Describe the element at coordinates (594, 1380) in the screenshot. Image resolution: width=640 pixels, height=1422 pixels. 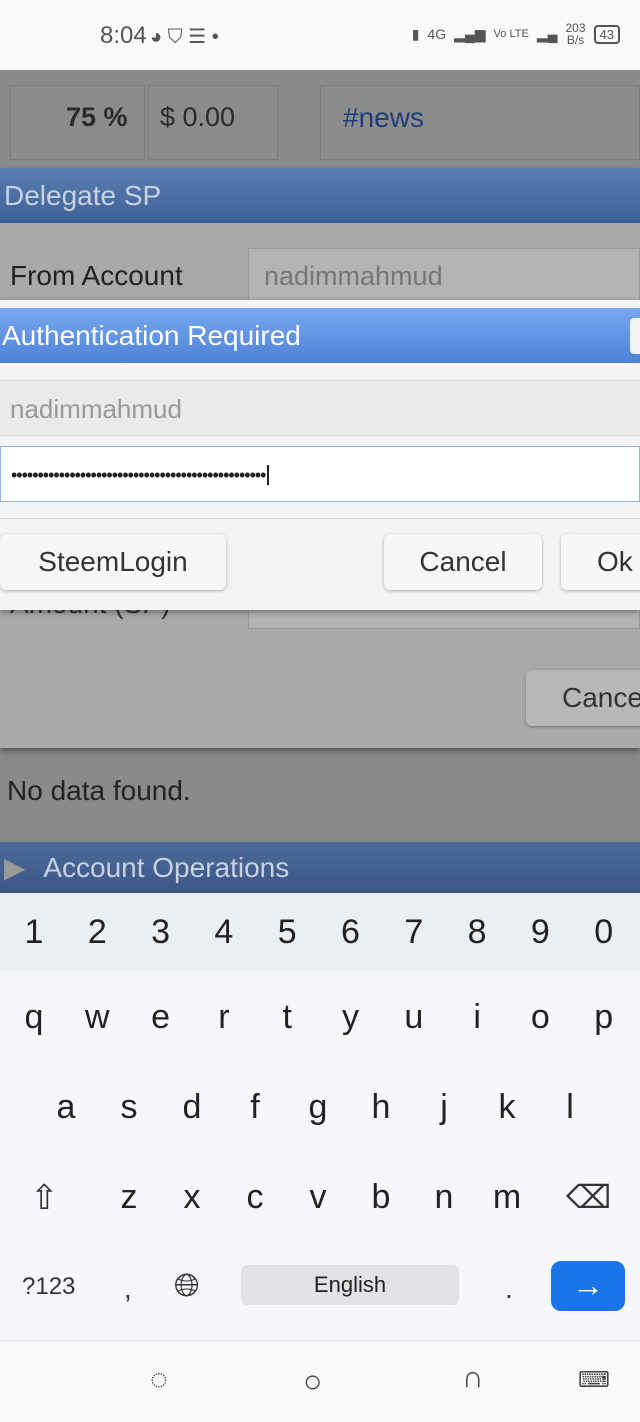
I see `keyboard-hide-icon: ⌨` at that location.